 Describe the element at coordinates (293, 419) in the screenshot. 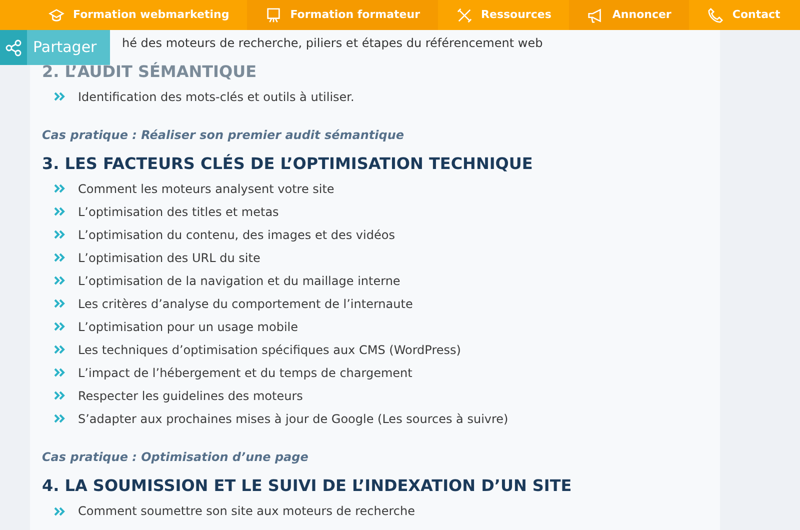

I see `list-item-text: S’adapter aux prochaines mises à jour de Google (Les sources à suivre)` at that location.